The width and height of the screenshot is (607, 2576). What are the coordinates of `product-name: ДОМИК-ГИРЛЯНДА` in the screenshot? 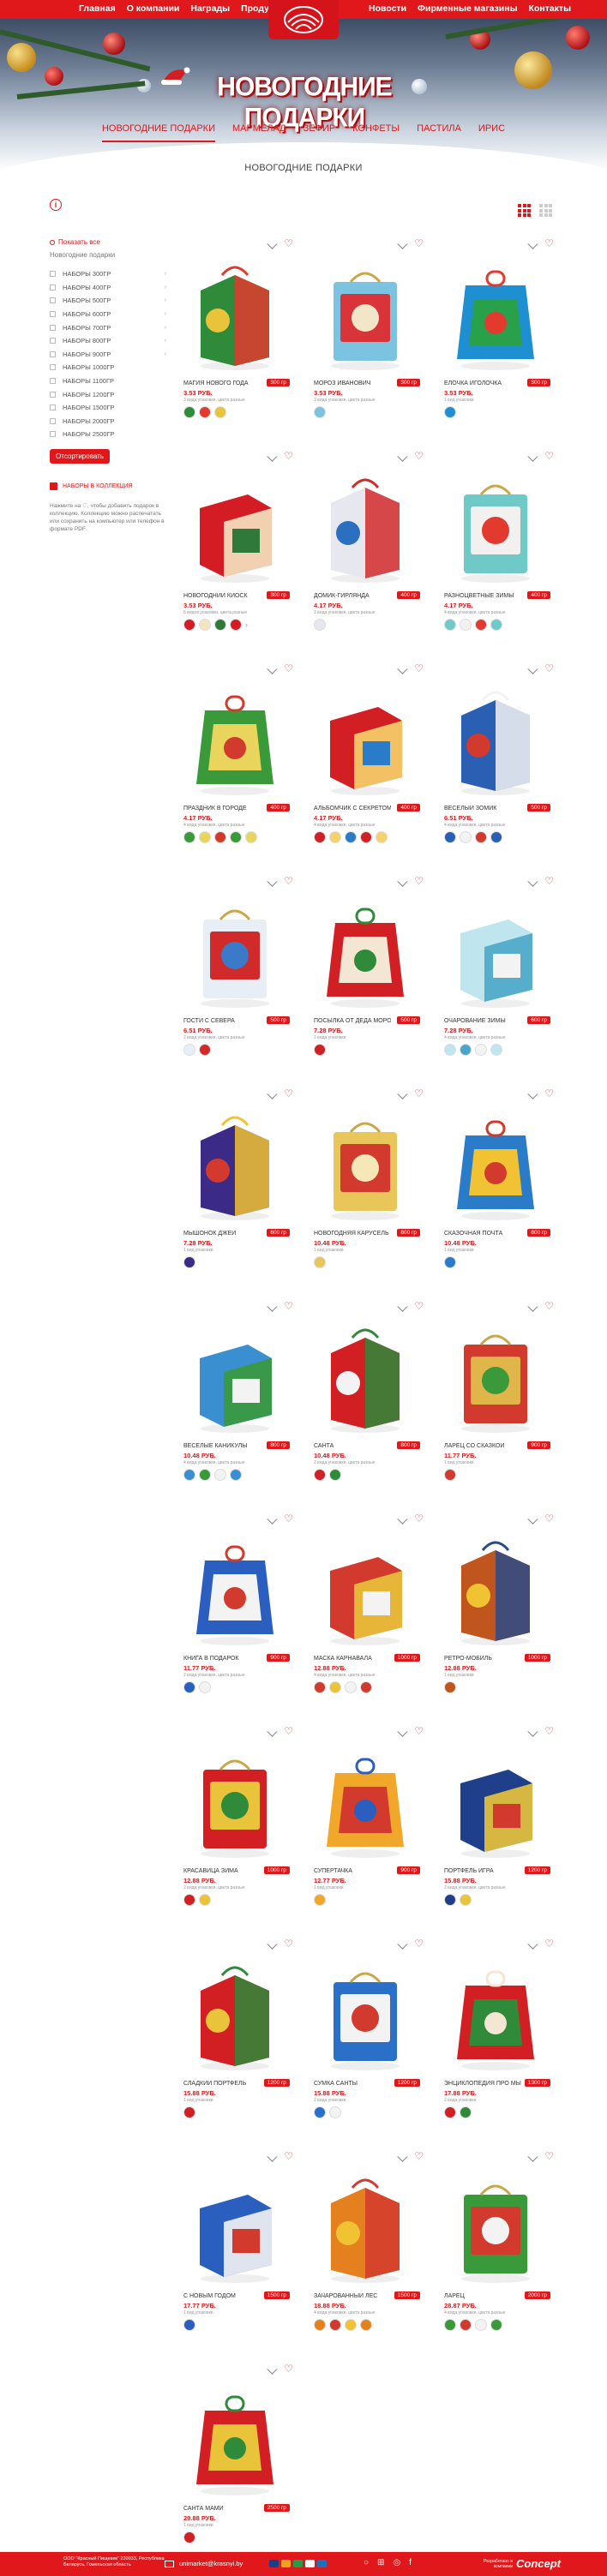 It's located at (353, 596).